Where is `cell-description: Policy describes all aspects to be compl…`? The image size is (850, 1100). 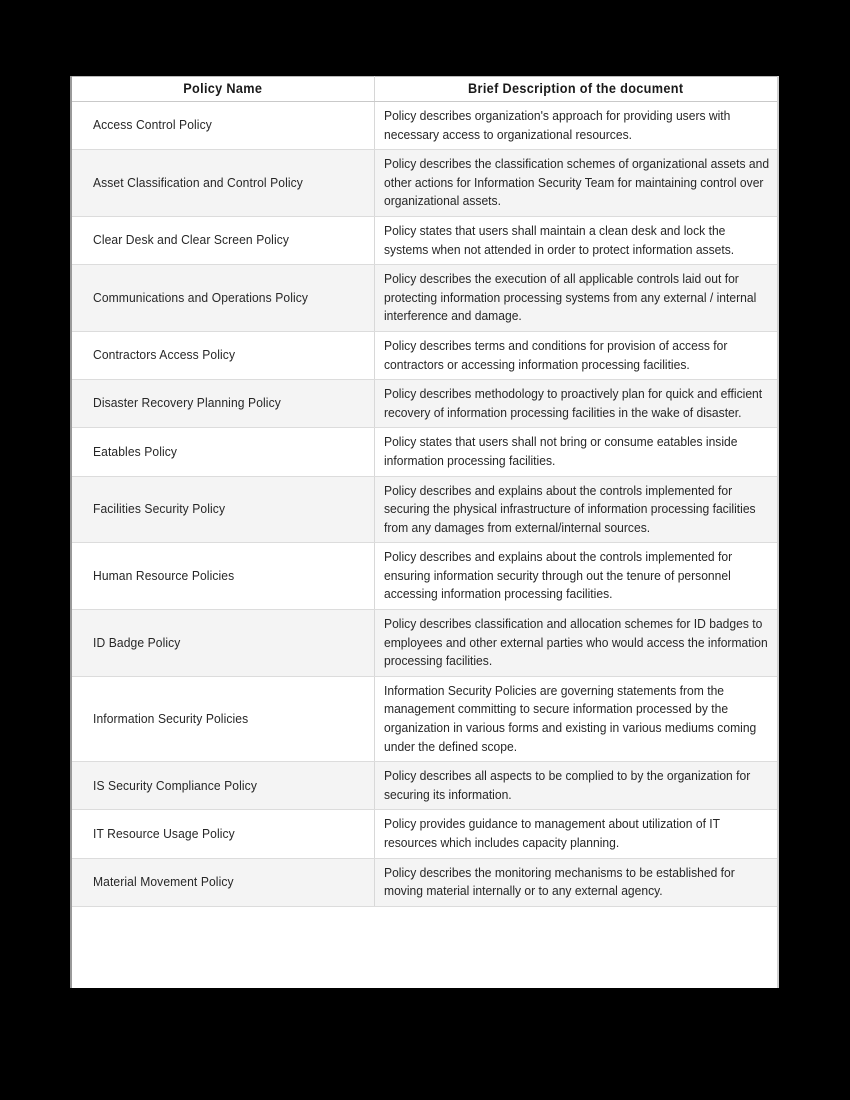
cell-description: Policy describes all aspects to be compl… is located at coordinates (575, 786).